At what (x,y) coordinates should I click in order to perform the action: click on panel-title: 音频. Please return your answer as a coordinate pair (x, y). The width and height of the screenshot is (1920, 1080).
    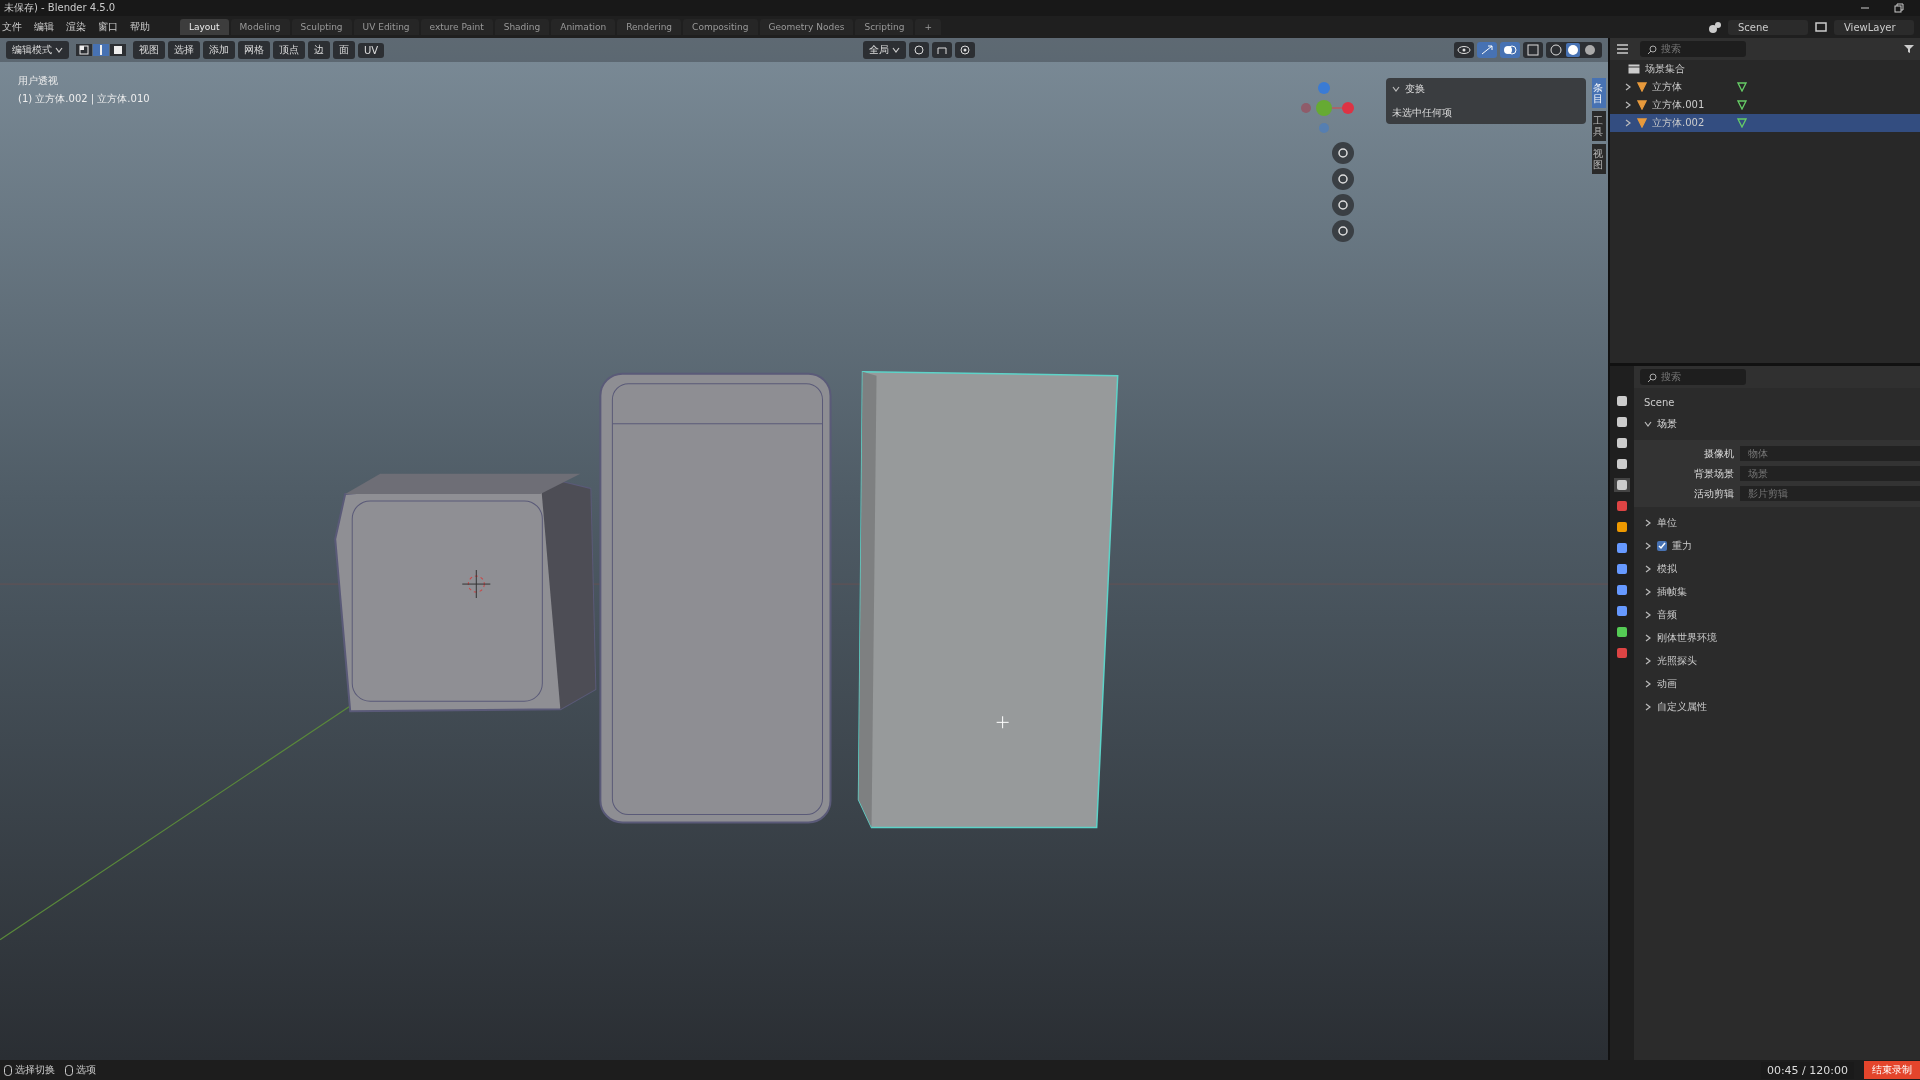
    Looking at the image, I should click on (1667, 615).